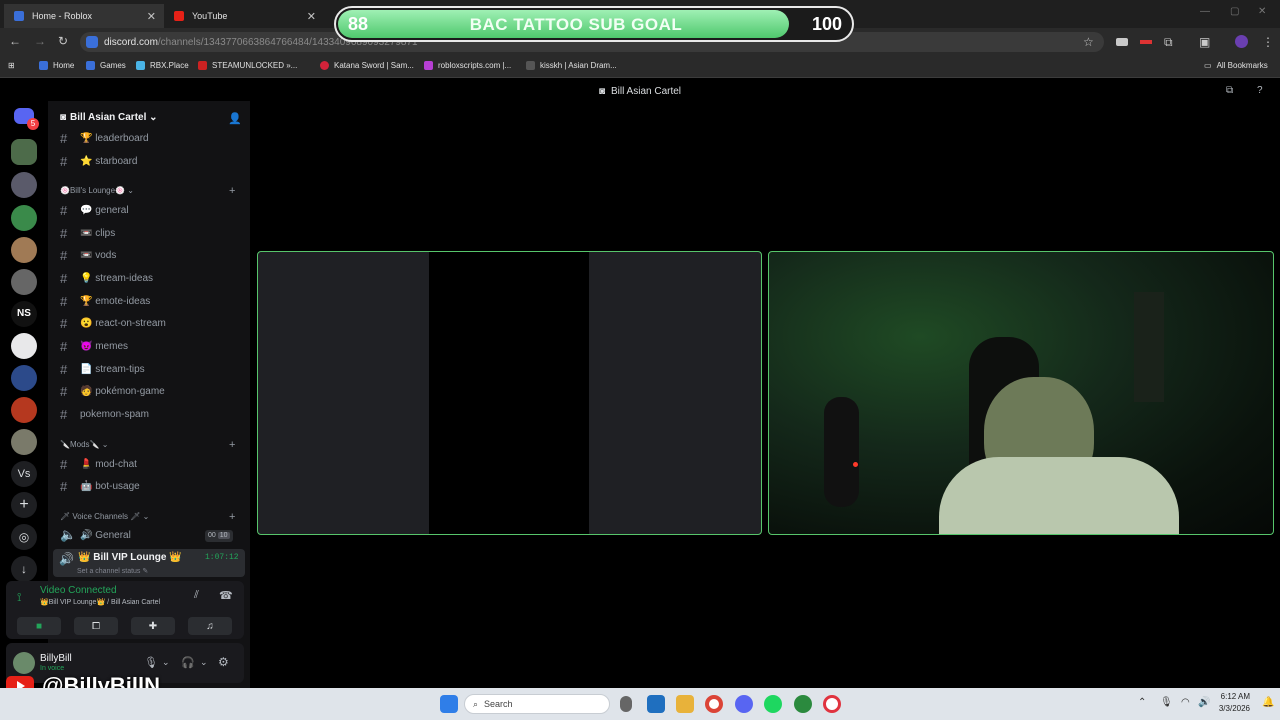  I want to click on server-icon-ns: NS, so click(24, 314).